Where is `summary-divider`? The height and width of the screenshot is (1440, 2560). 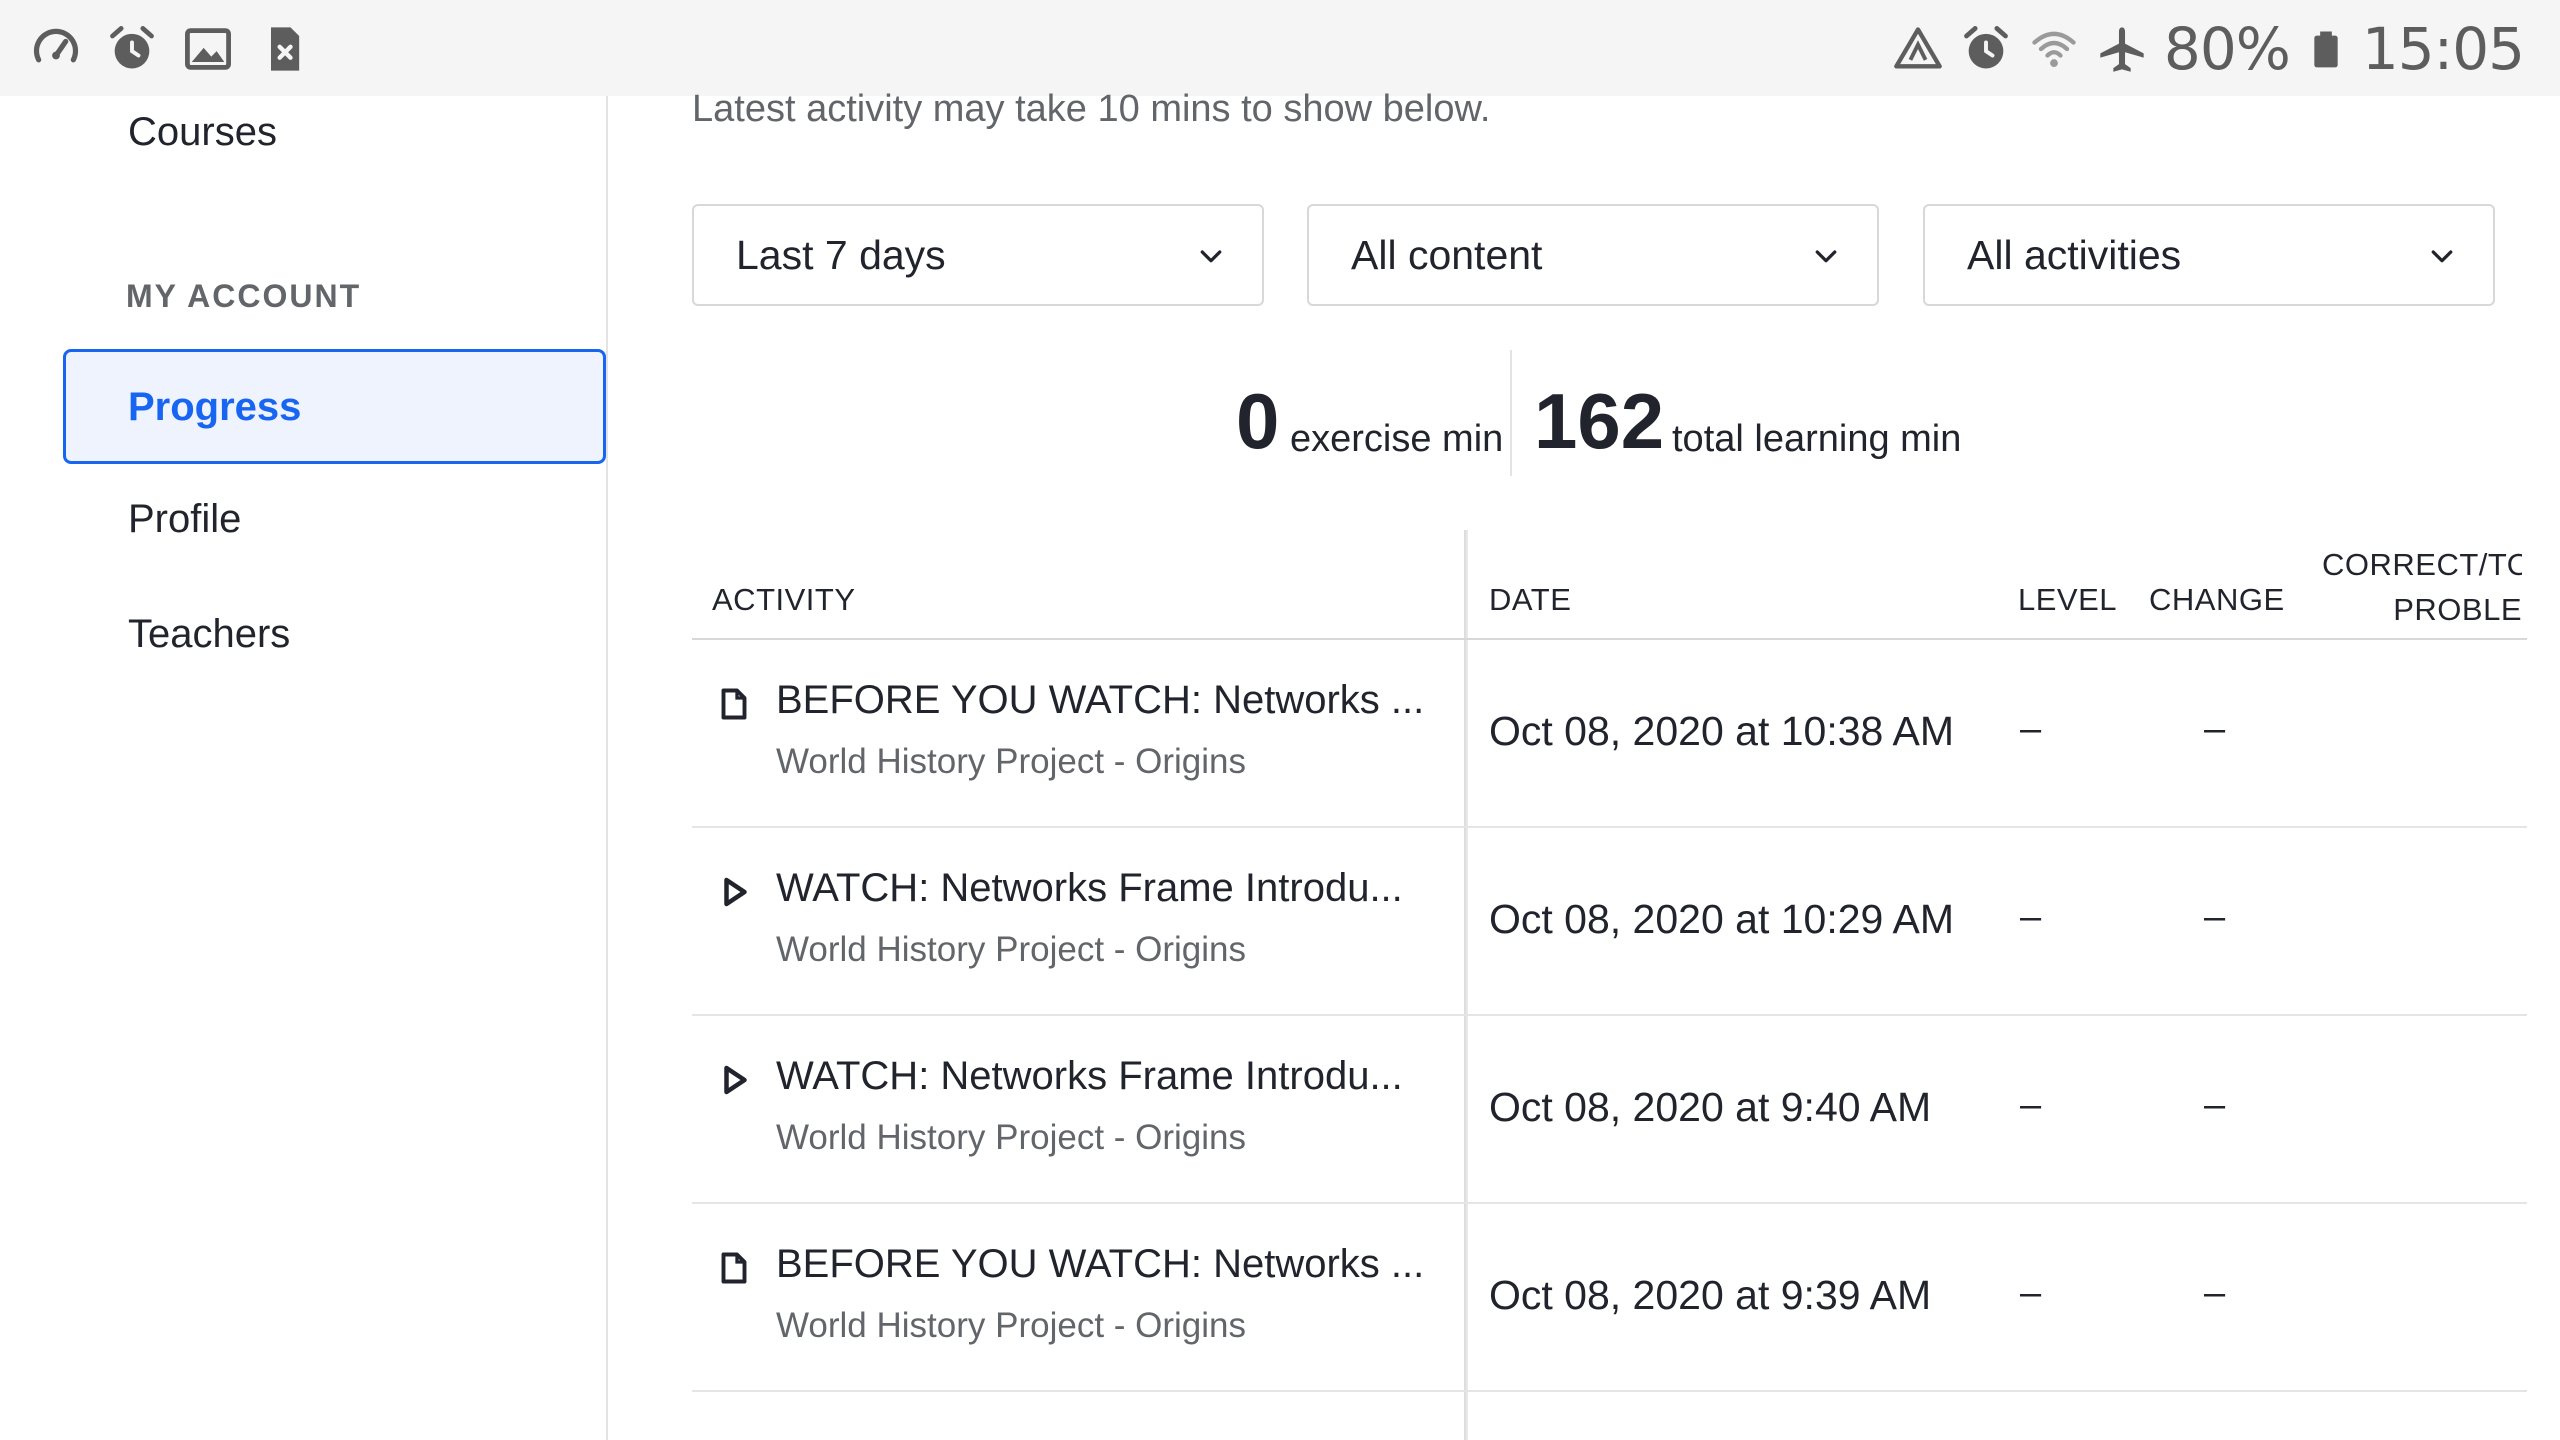
summary-divider is located at coordinates (1511, 413).